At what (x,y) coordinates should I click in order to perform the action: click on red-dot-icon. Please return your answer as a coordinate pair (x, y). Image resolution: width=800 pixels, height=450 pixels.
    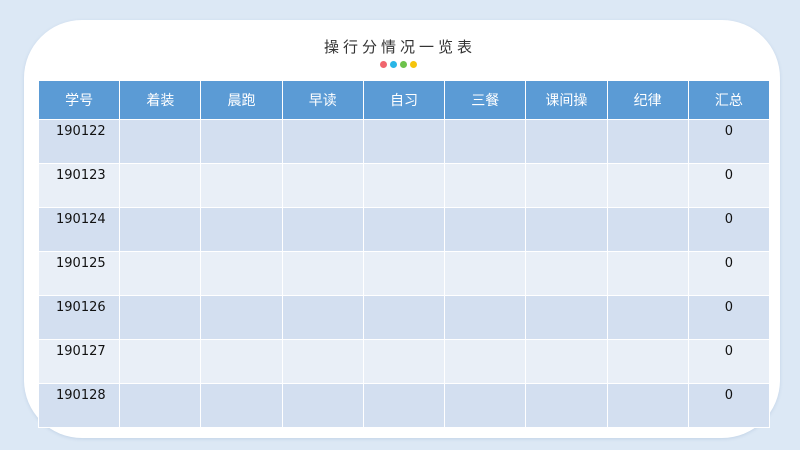
    Looking at the image, I should click on (383, 64).